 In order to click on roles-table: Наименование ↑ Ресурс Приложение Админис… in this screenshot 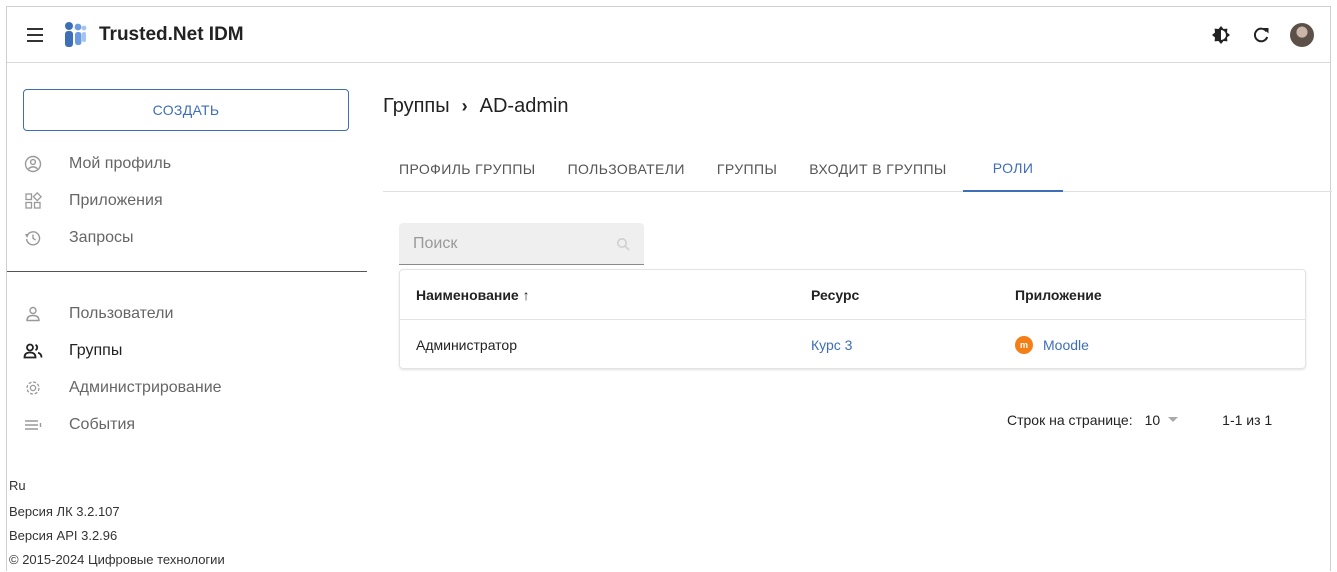, I will do `click(852, 319)`.